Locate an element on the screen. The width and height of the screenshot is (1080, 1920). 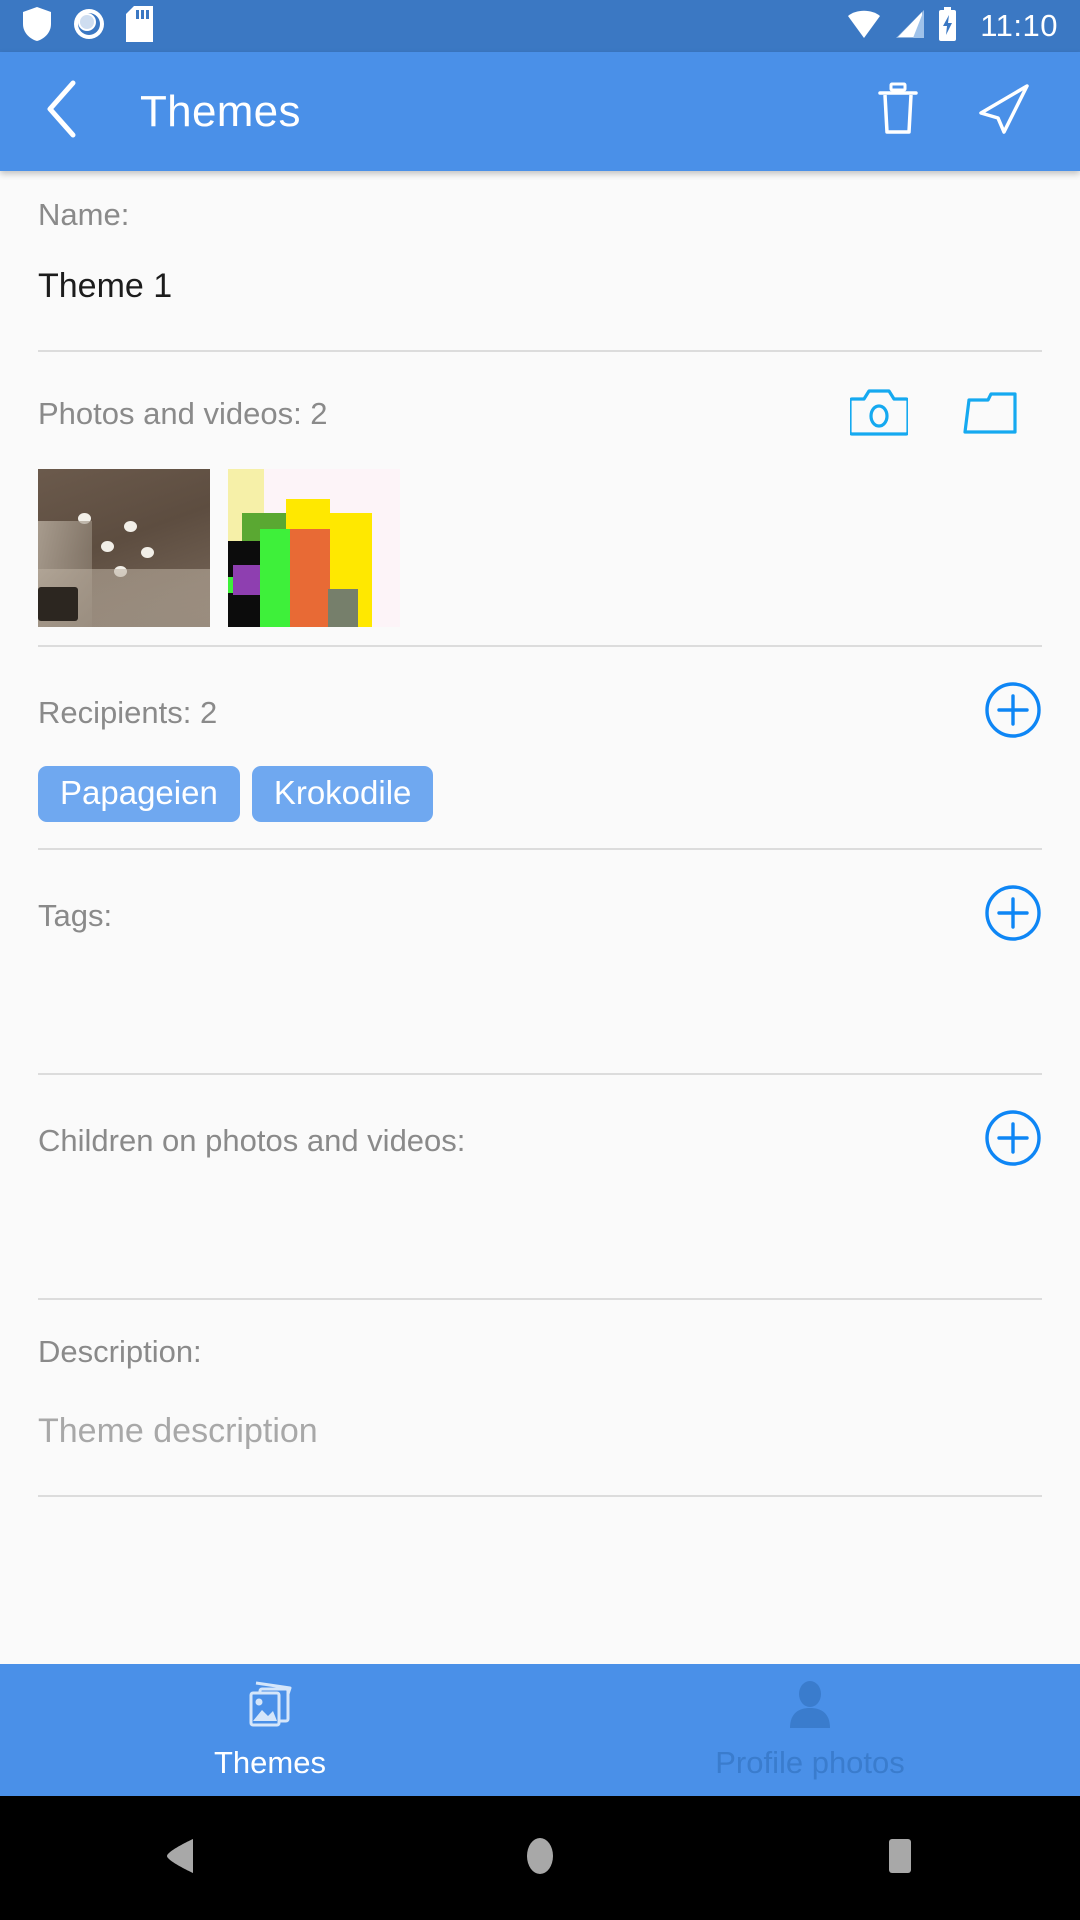
recipients-label: Recipients: 2 is located at coordinates (128, 712).